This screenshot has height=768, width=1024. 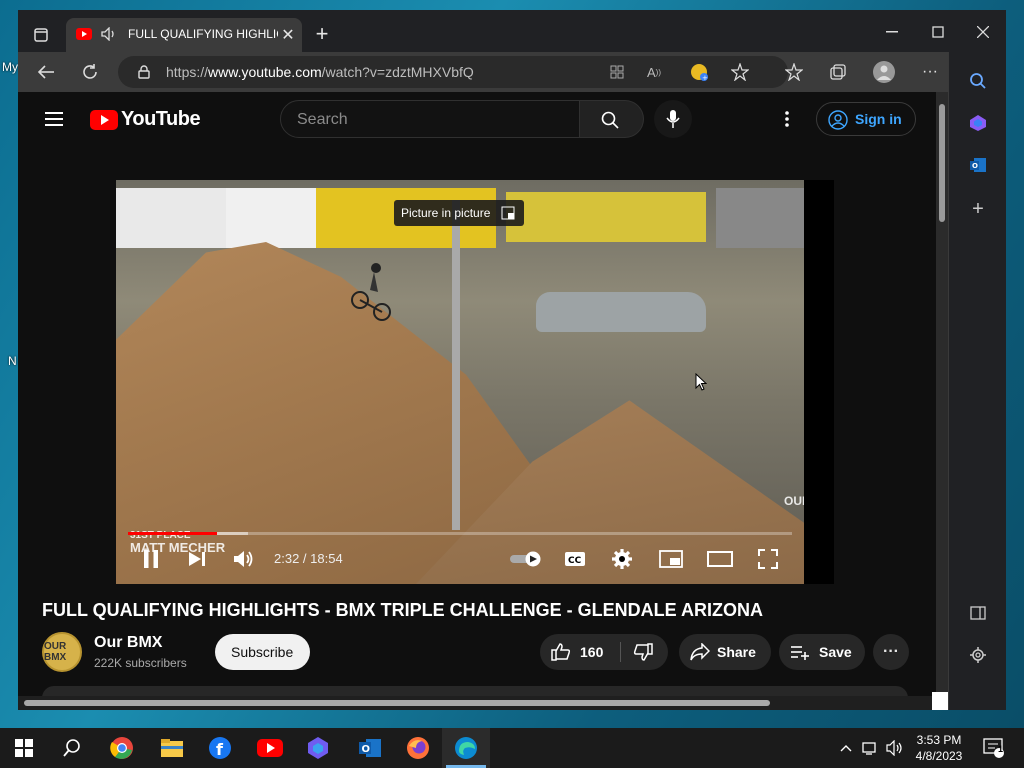 I want to click on taskbar-search-icon, so click(x=72, y=748).